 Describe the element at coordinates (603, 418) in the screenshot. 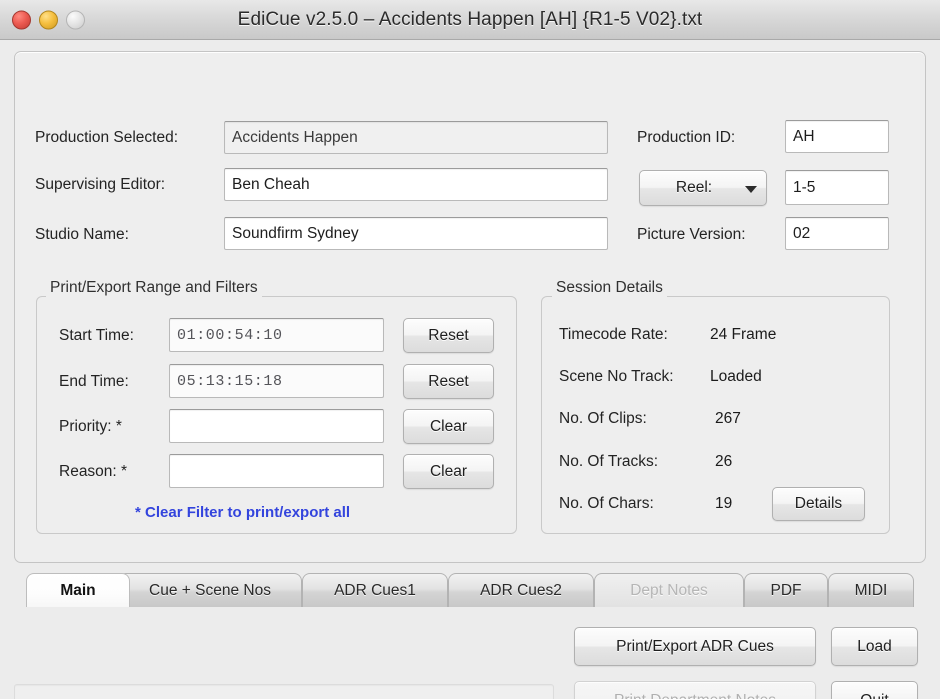

I see `no-of-clips-label: No. Of Clips:` at that location.